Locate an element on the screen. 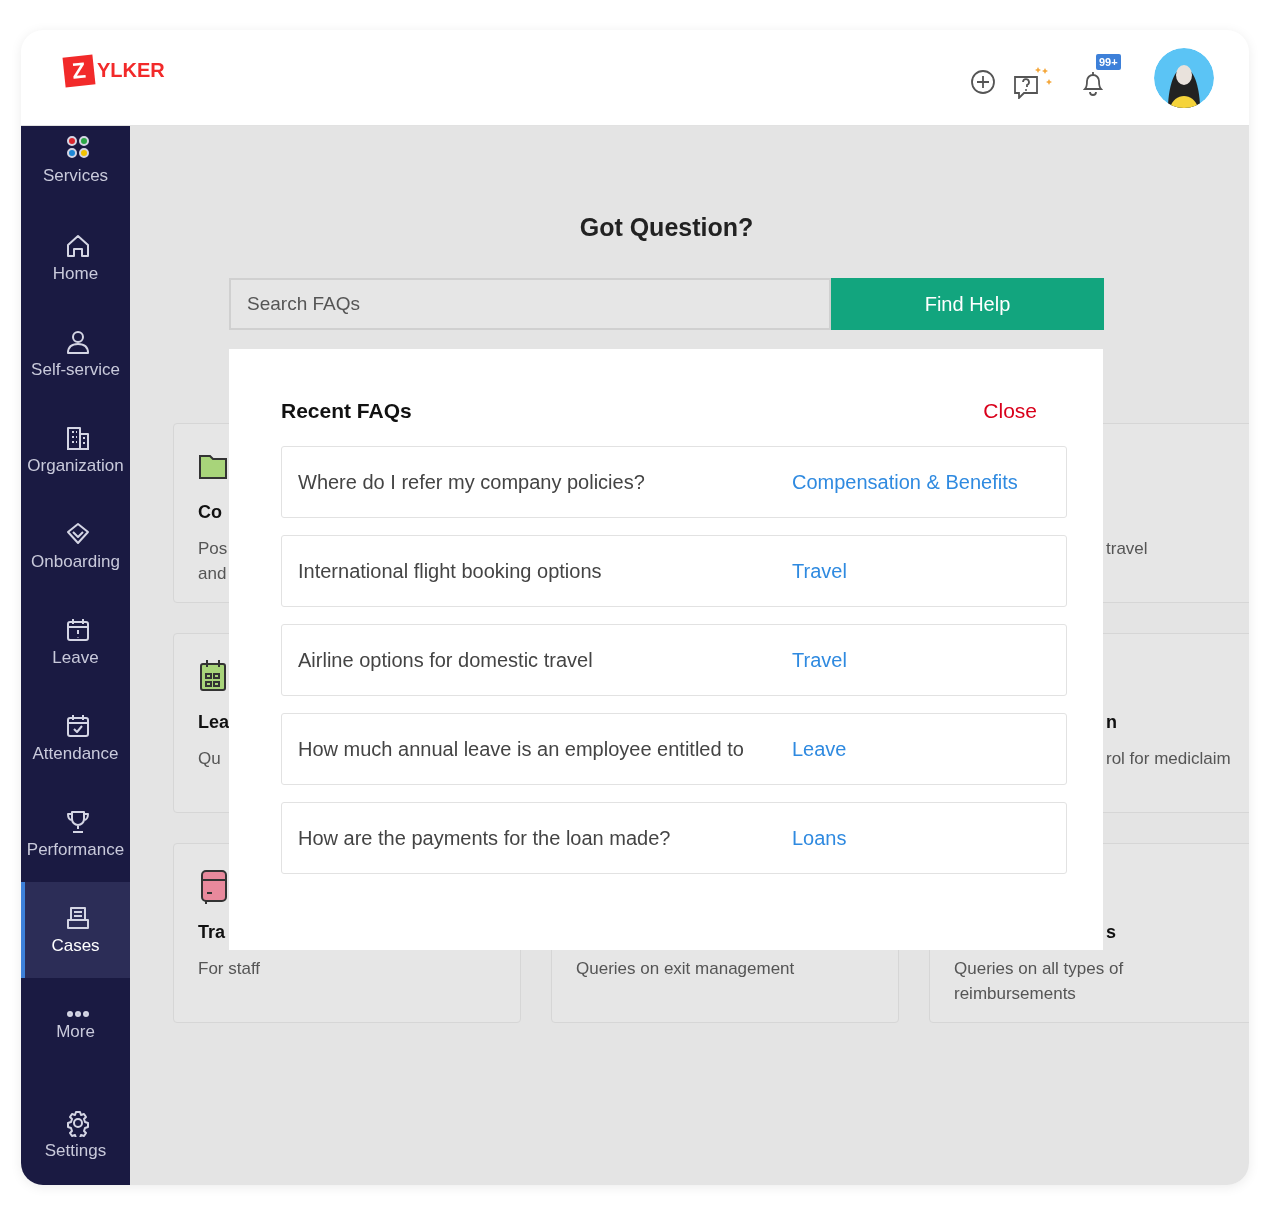 This screenshot has width=1270, height=1211. category-link: Compensation & Benefits is located at coordinates (905, 482).